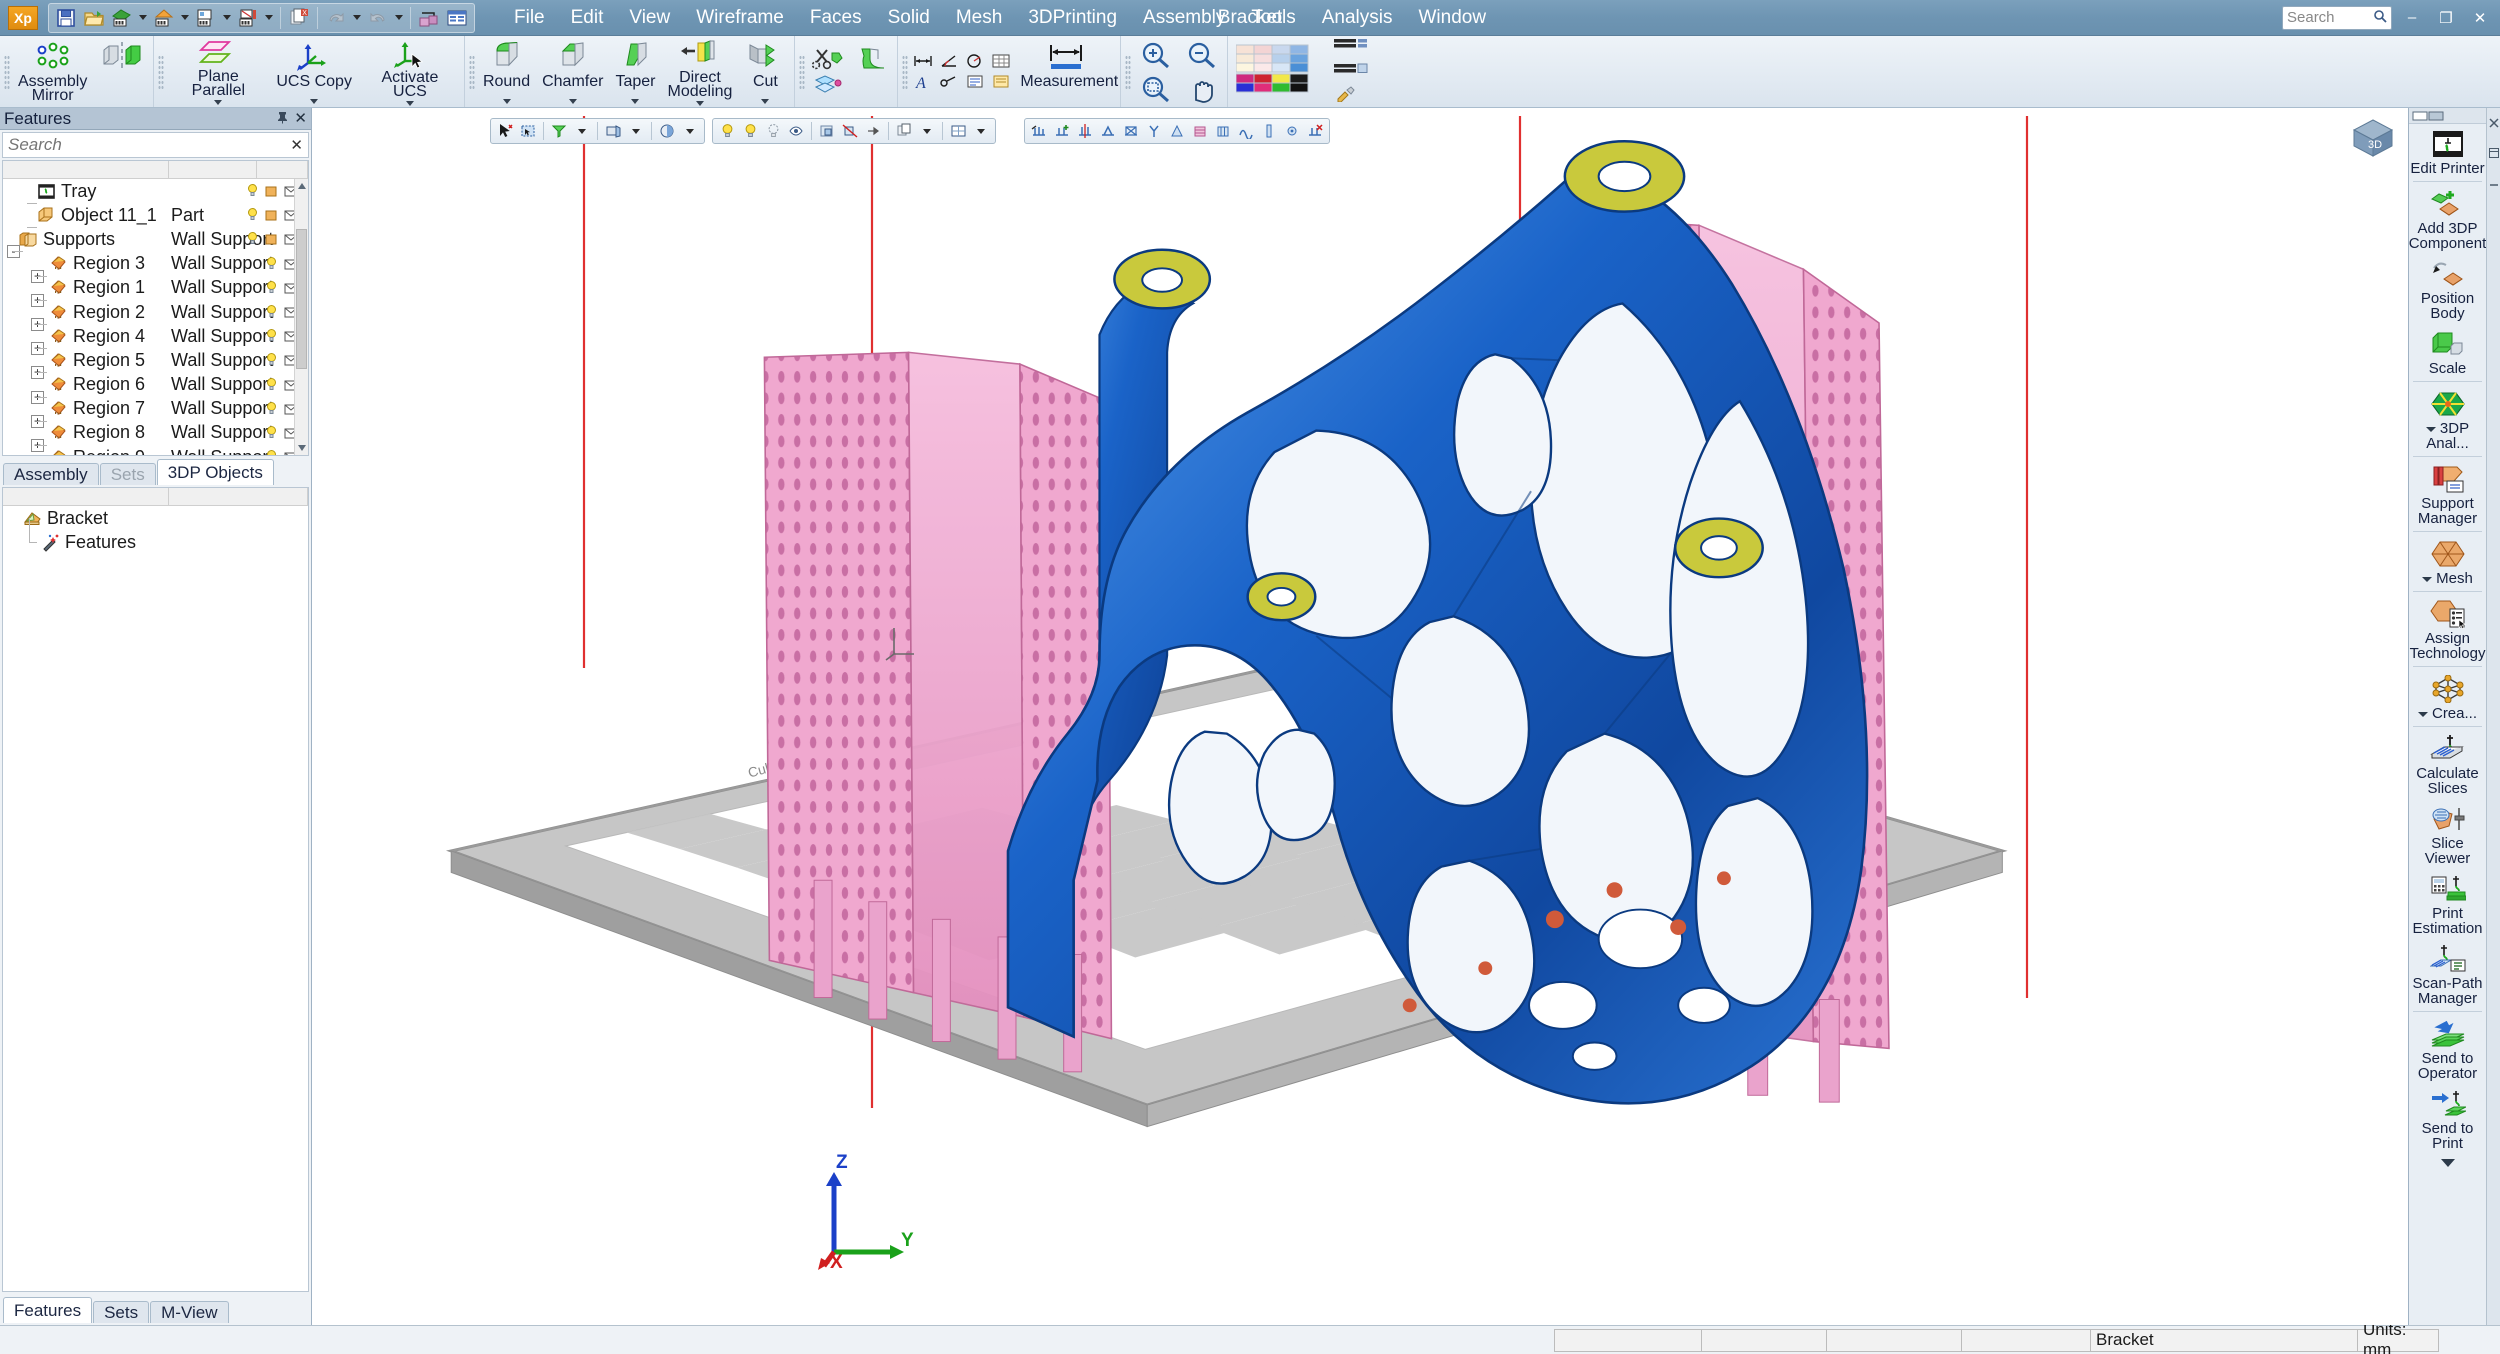  I want to click on menu-tools: Tools, so click(1273, 18).